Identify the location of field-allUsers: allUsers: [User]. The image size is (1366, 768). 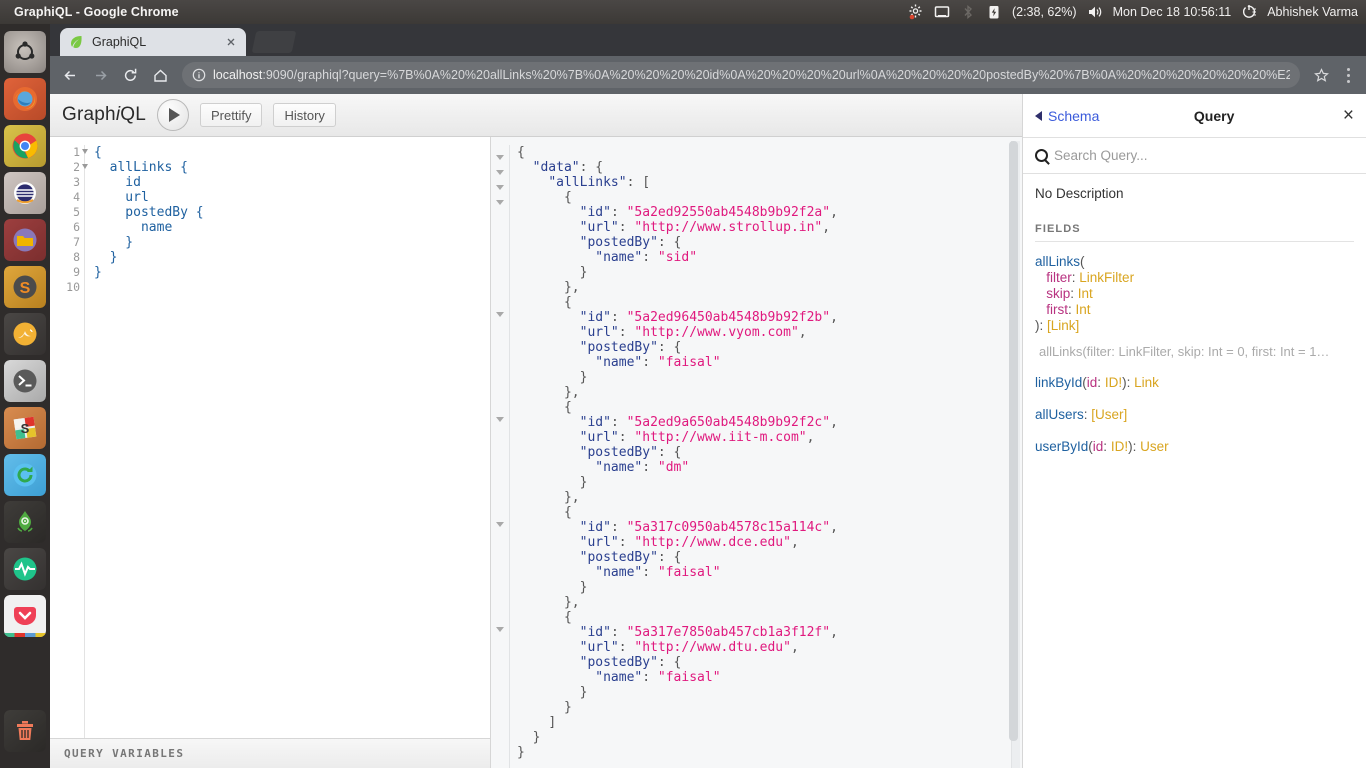
(1194, 414).